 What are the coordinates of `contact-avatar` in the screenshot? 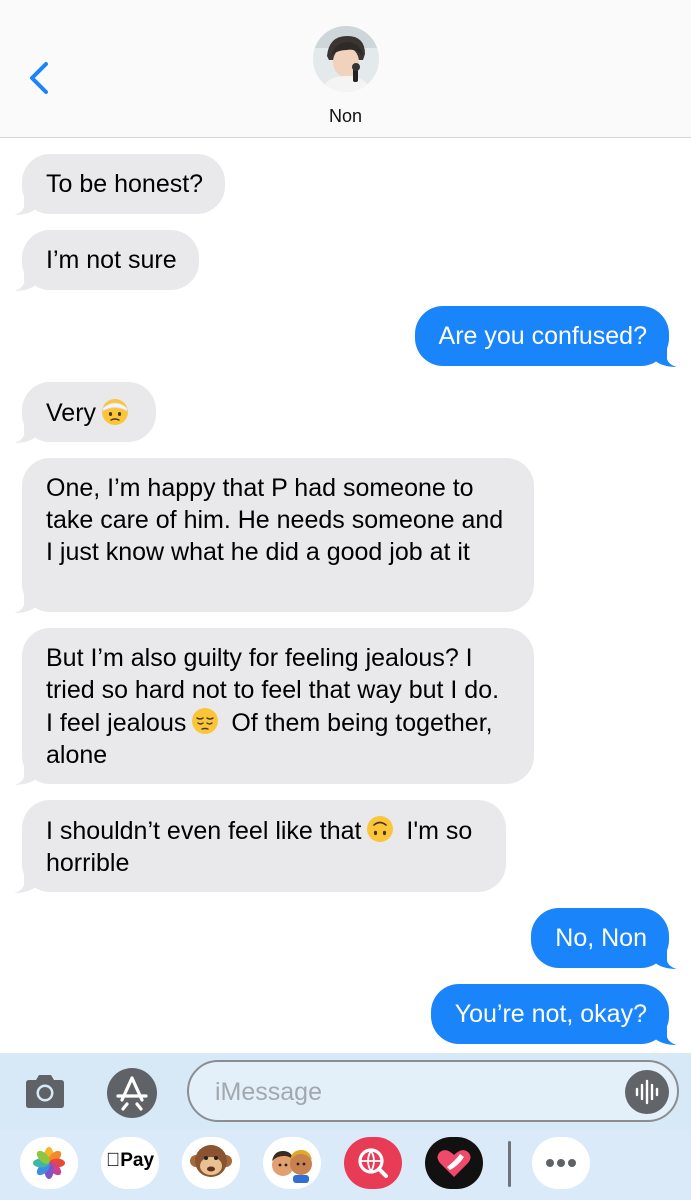 It's located at (346, 59).